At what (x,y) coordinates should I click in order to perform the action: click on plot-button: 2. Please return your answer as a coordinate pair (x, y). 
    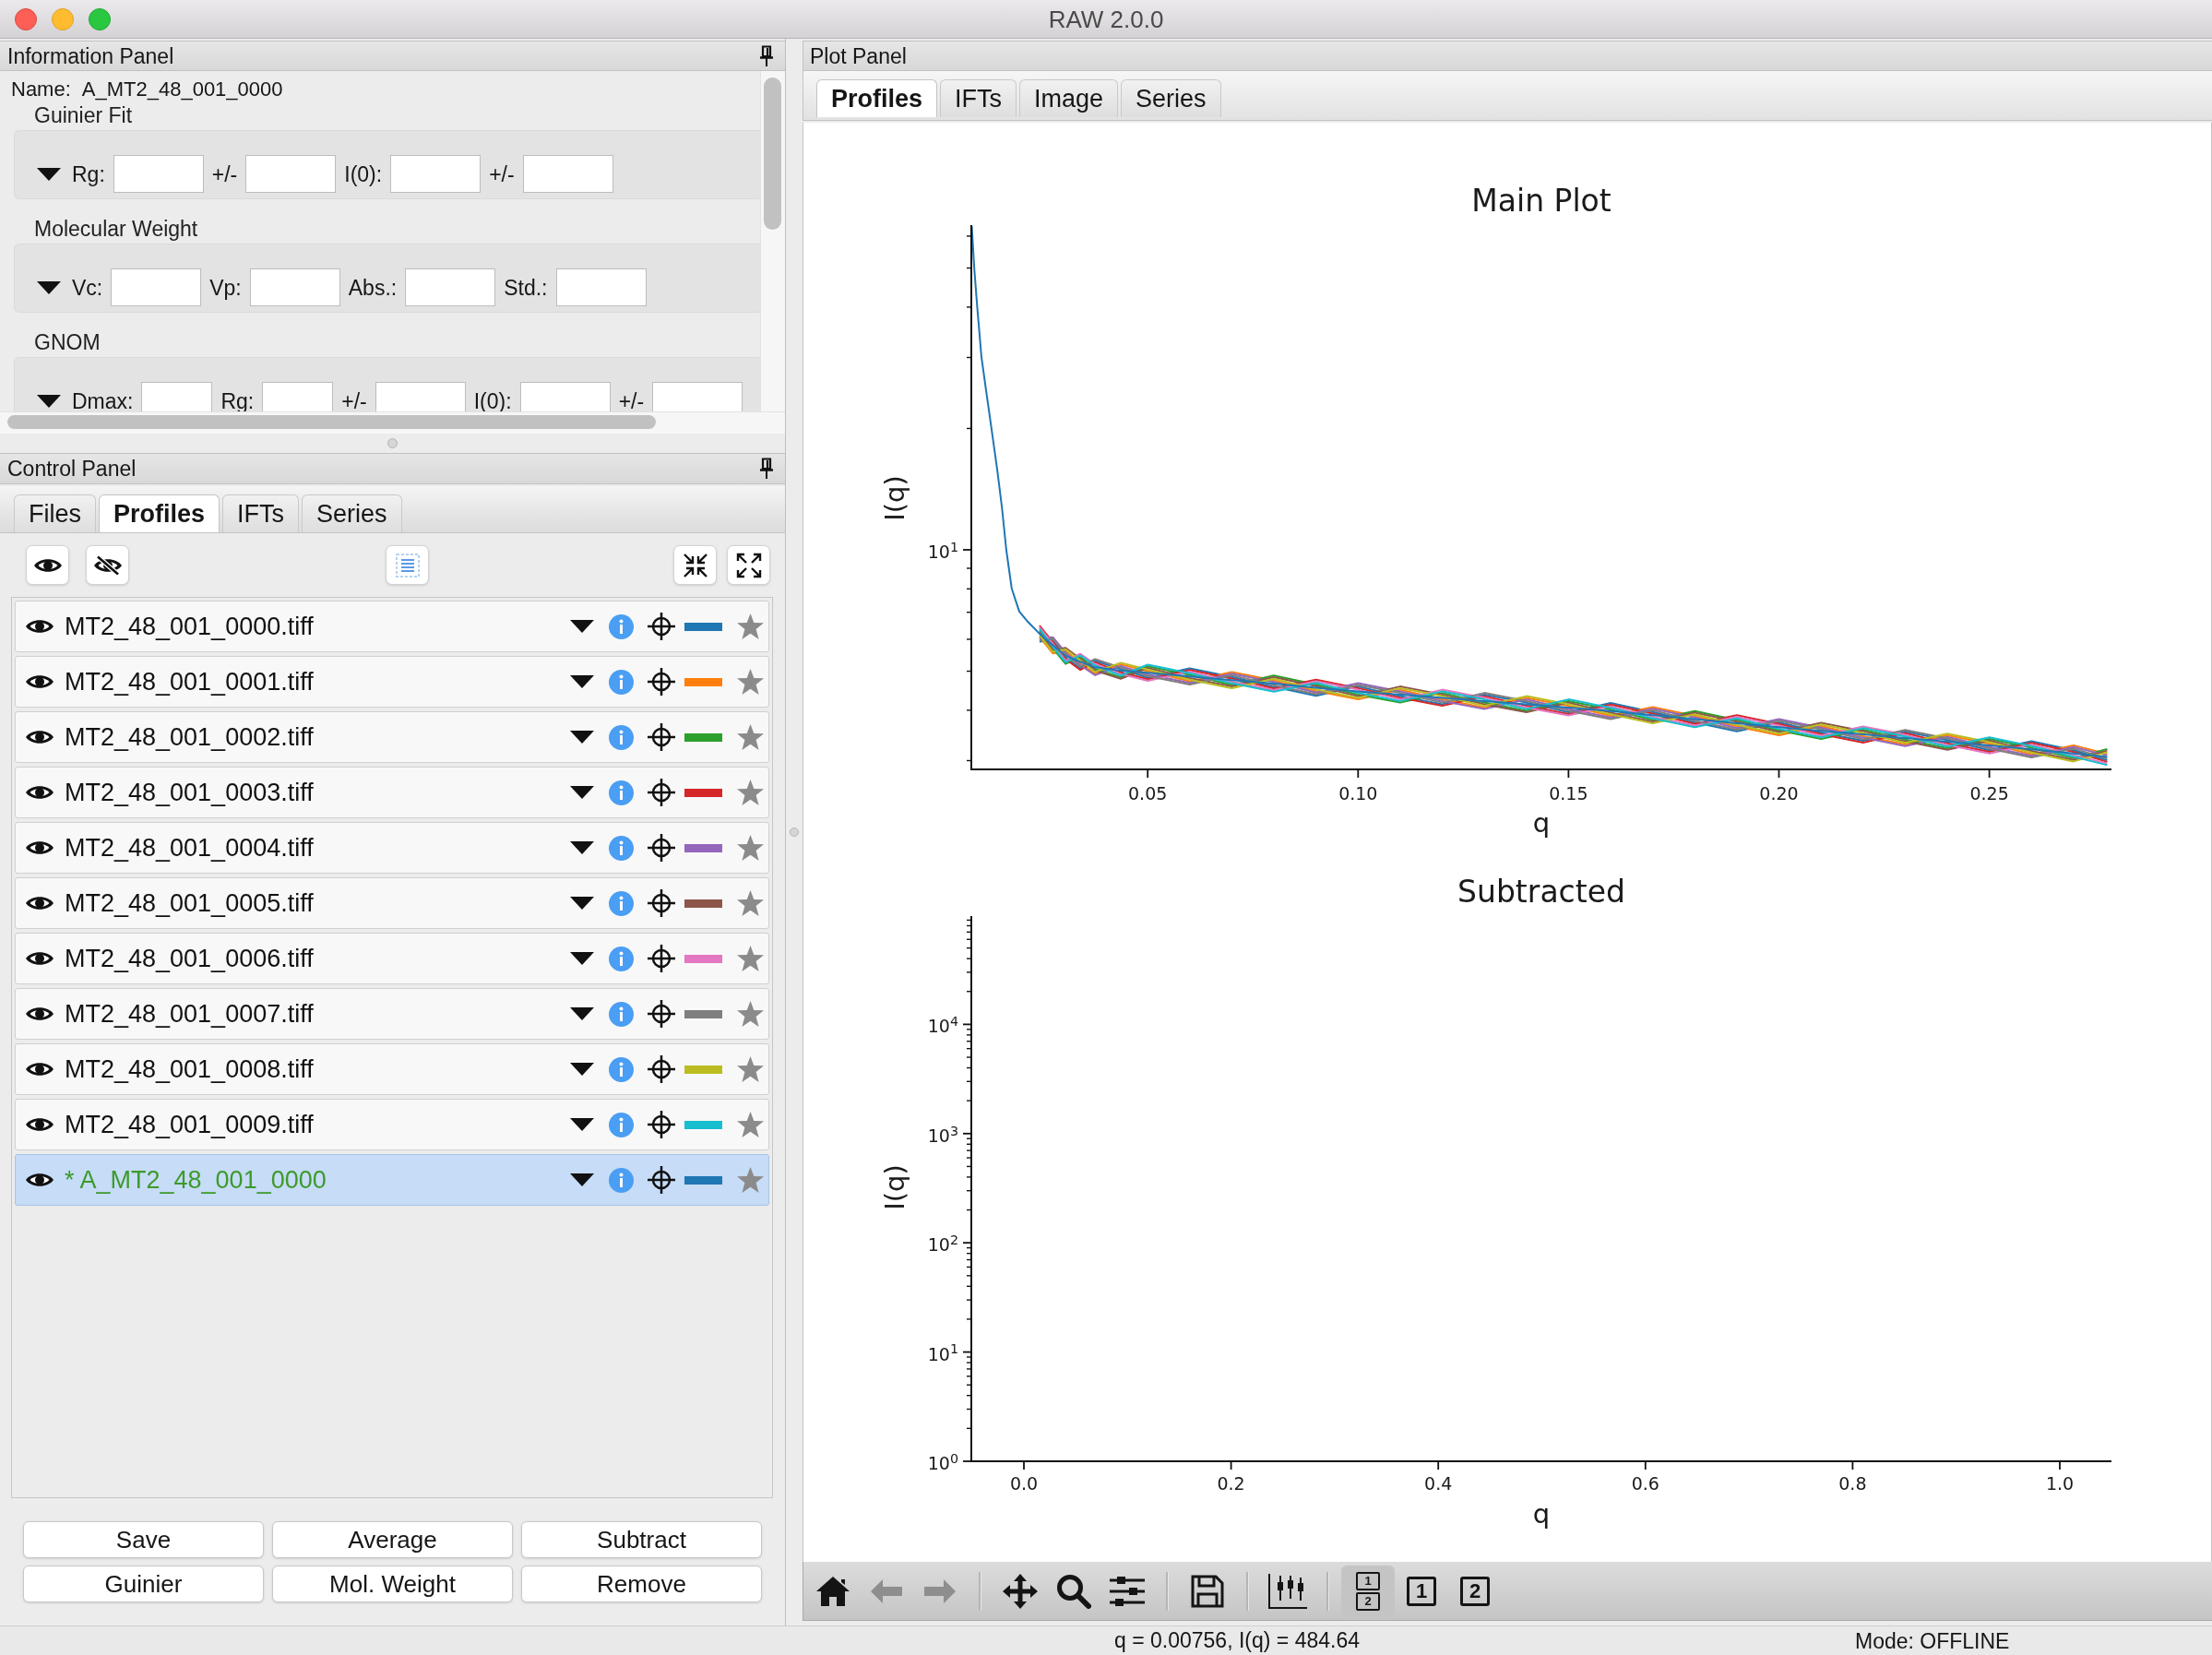
    Looking at the image, I should click on (1475, 1591).